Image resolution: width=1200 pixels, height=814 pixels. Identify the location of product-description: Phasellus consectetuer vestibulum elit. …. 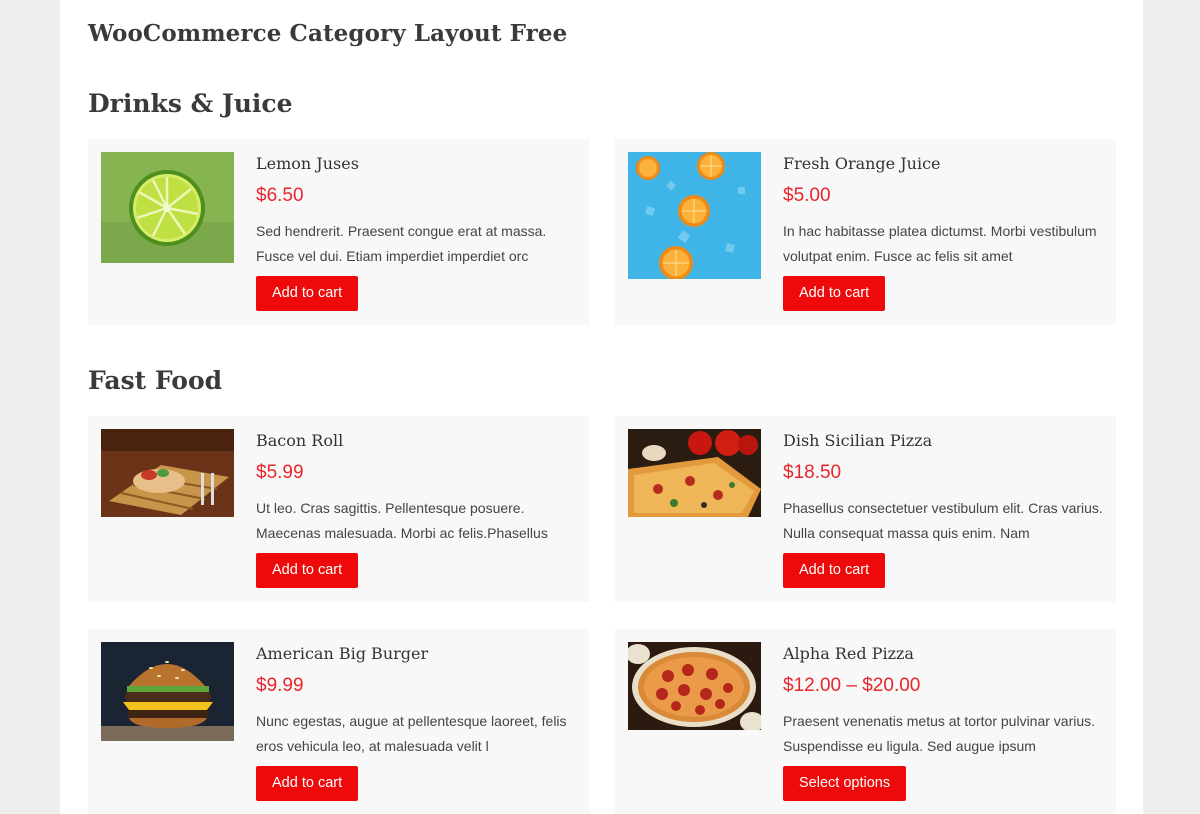
(943, 520).